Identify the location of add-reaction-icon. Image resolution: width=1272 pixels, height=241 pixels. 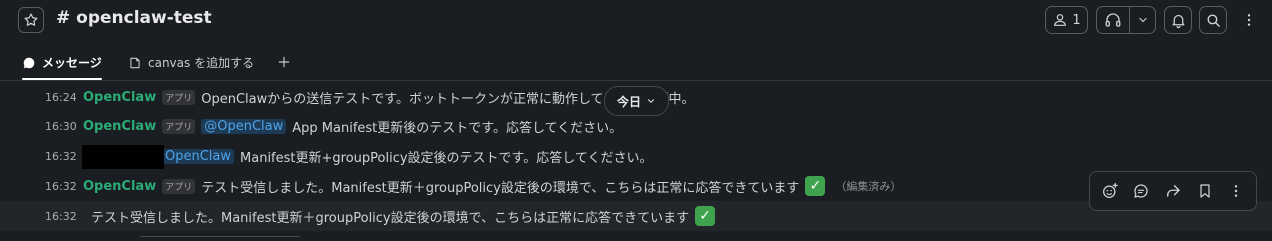
(1110, 190).